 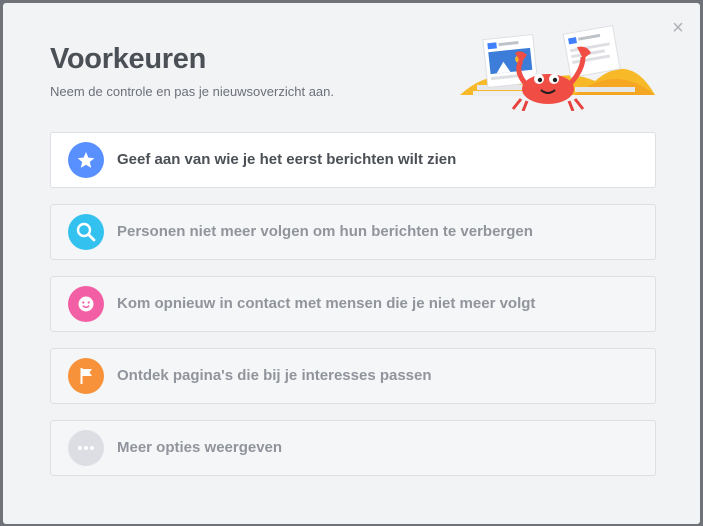 I want to click on crab-with-news-cards-illustration, so click(x=557, y=67).